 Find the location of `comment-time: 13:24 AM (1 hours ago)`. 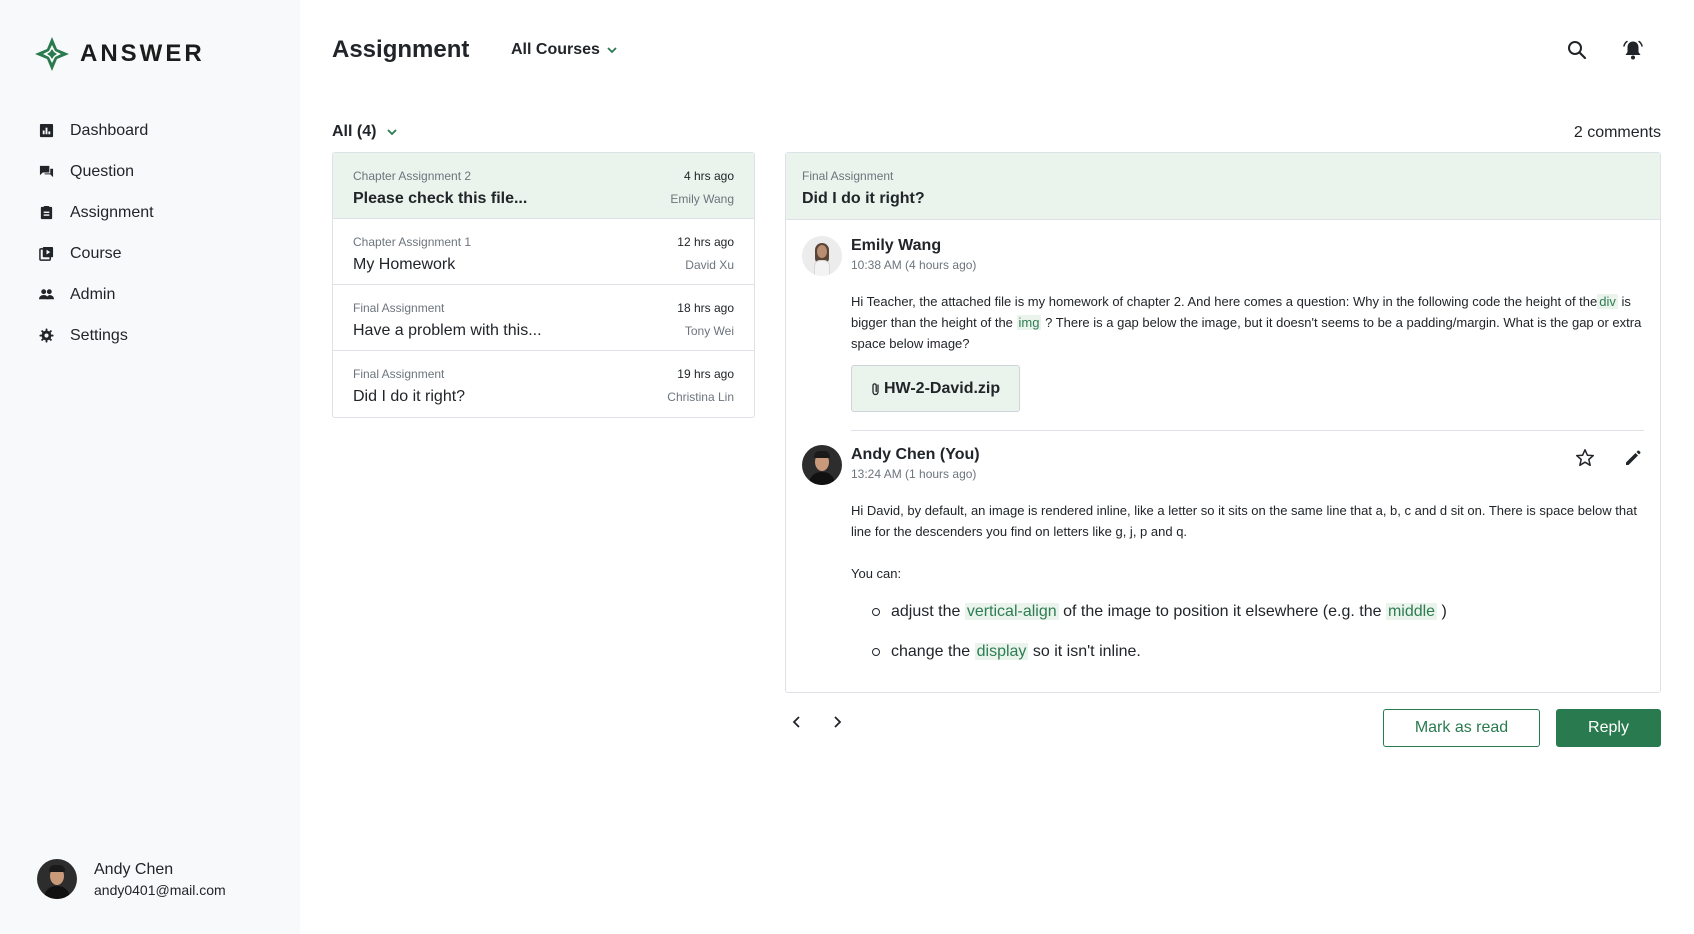

comment-time: 13:24 AM (1 hours ago) is located at coordinates (914, 474).